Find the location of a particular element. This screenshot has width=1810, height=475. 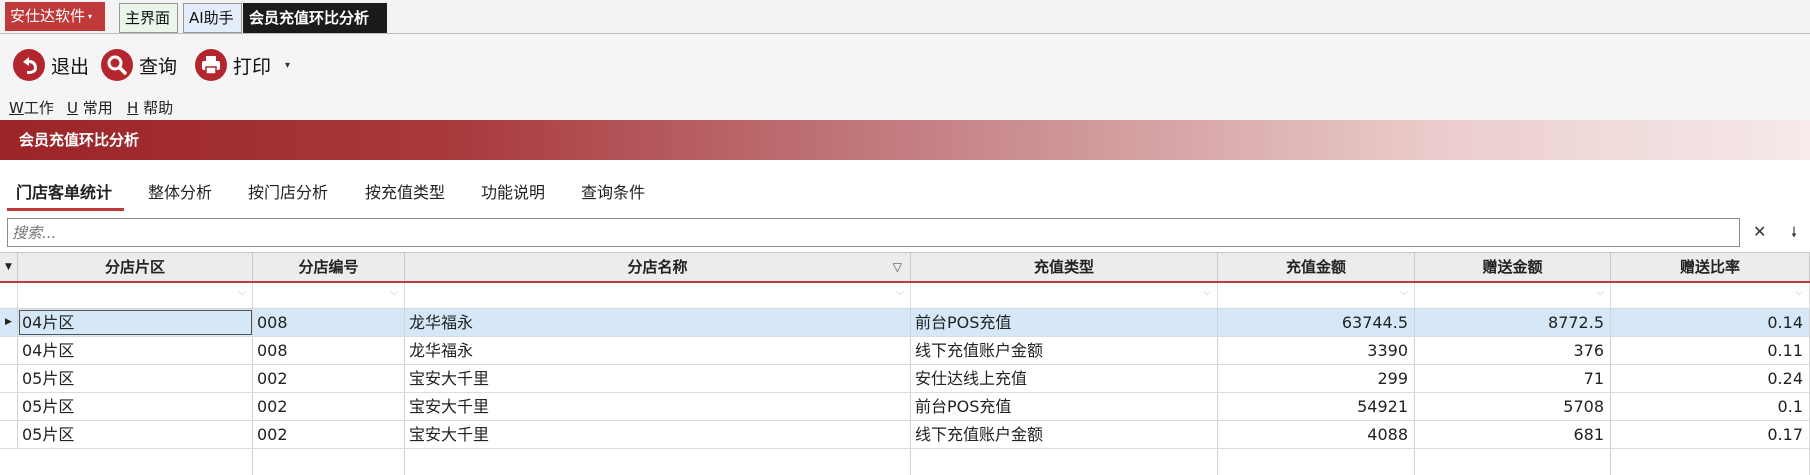

close-icon: ✕ is located at coordinates (1759, 231).